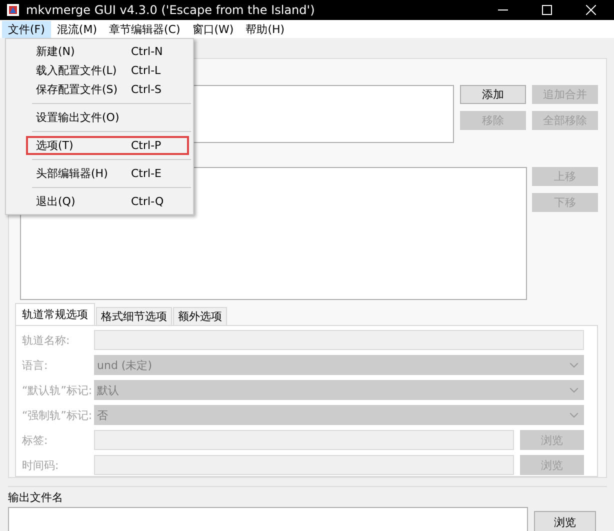  Describe the element at coordinates (107, 173) in the screenshot. I see `menu-item: 头部编辑器(H) Ctrl-E` at that location.